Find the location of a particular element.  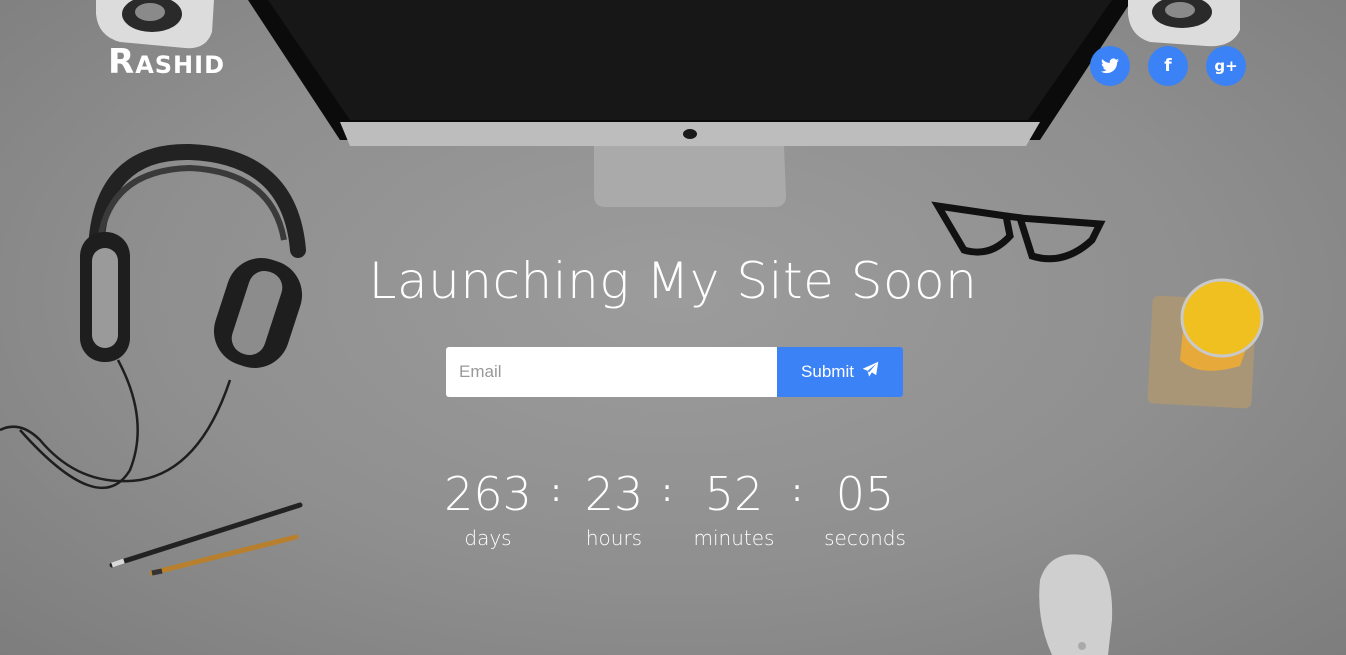

minutes-label: minutes is located at coordinates (734, 538).